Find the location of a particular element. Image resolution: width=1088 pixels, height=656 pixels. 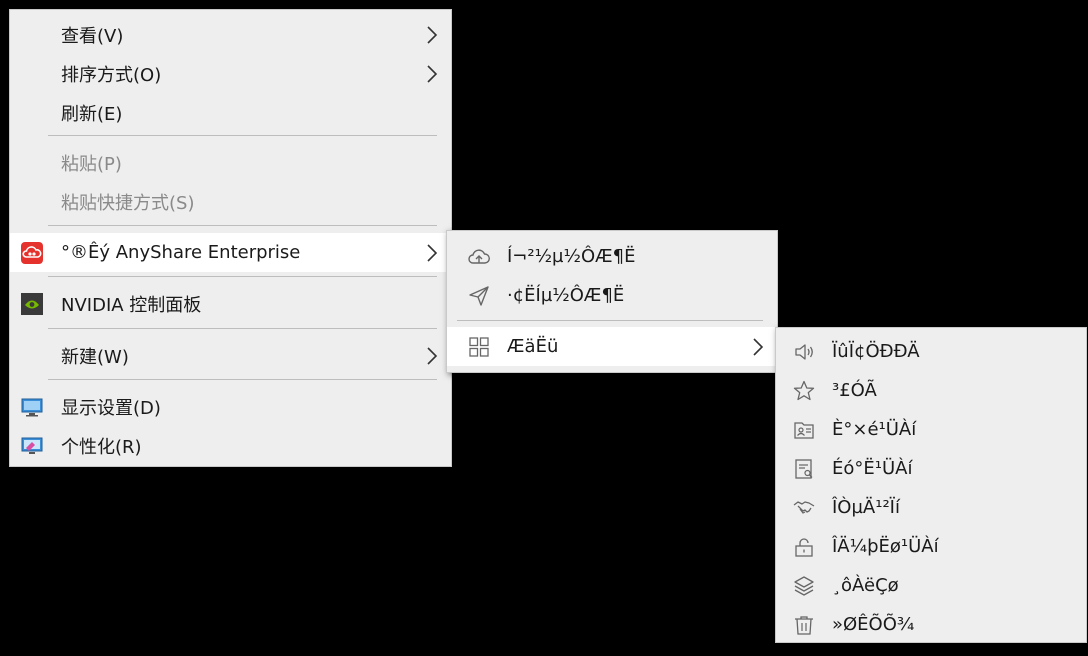

submenu-item-recycle-bin: »ØÊÕÕ¾ is located at coordinates (931, 624).